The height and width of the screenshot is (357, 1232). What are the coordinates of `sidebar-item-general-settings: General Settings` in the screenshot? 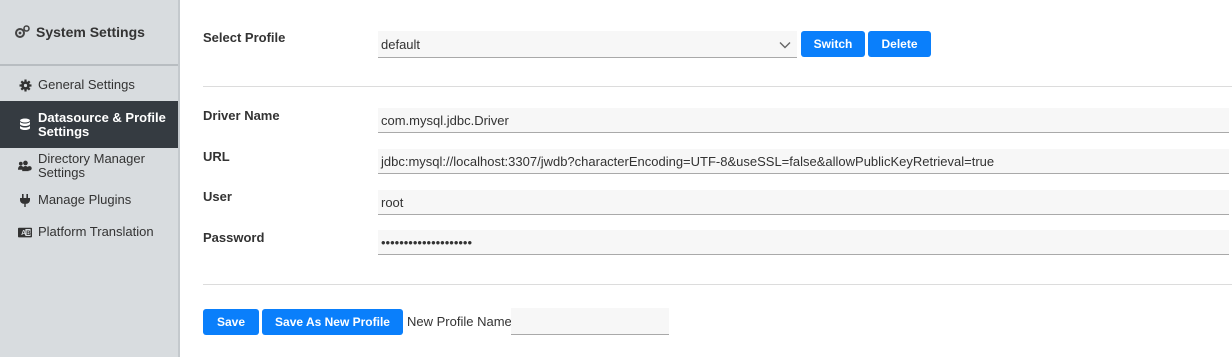 It's located at (89, 85).